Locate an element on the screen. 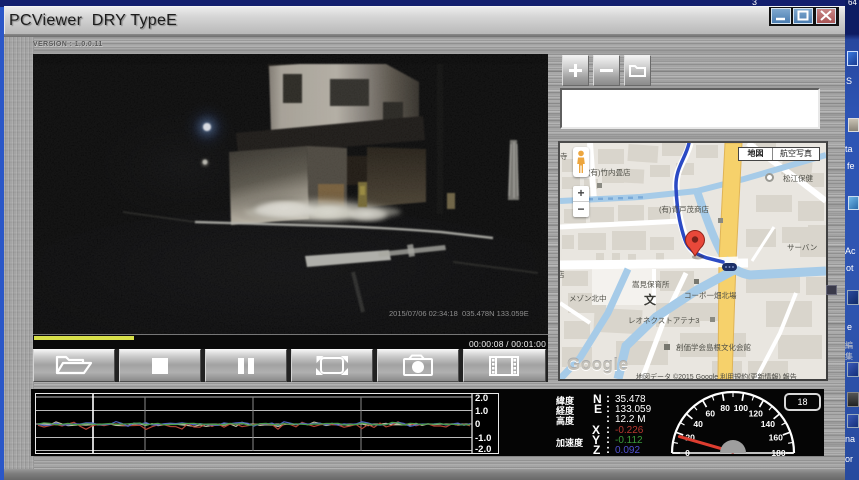  svg-text: 100 is located at coordinates (741, 408).